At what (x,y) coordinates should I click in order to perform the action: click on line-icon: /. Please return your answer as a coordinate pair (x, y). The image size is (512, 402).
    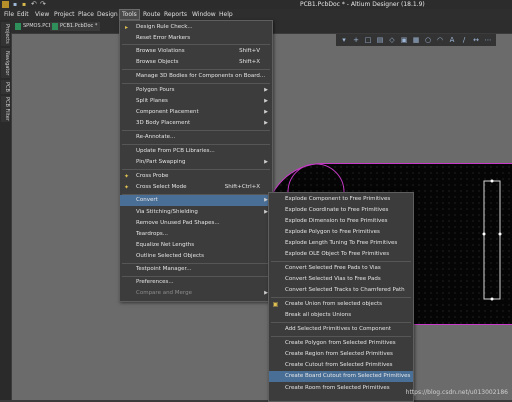
    Looking at the image, I should click on (464, 40).